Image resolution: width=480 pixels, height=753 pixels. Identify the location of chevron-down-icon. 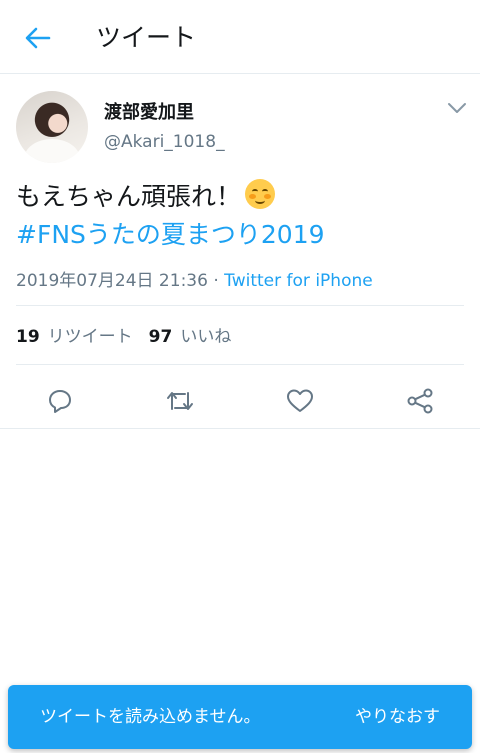
(457, 108).